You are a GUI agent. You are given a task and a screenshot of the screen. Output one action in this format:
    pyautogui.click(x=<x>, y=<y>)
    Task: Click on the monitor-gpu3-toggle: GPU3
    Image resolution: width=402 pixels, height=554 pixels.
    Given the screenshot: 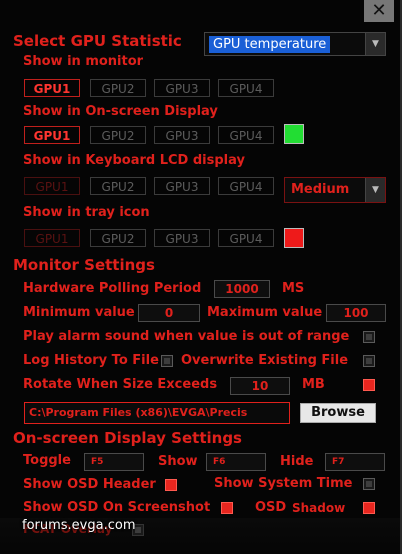 What is the action you would take?
    pyautogui.click(x=182, y=88)
    